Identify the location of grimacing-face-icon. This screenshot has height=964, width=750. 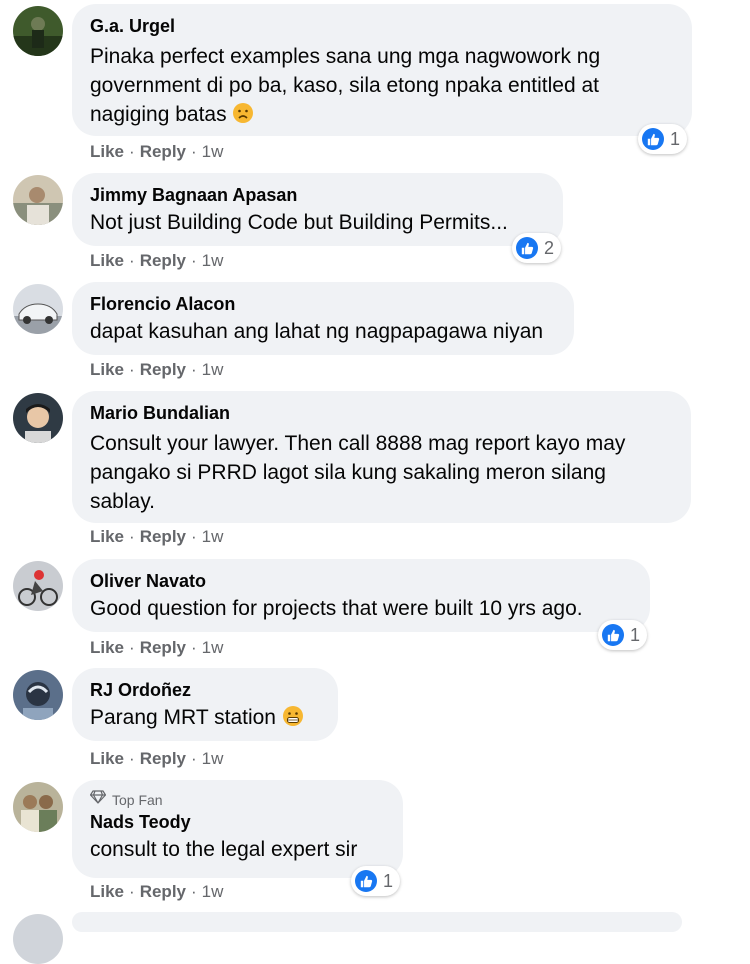
(293, 720).